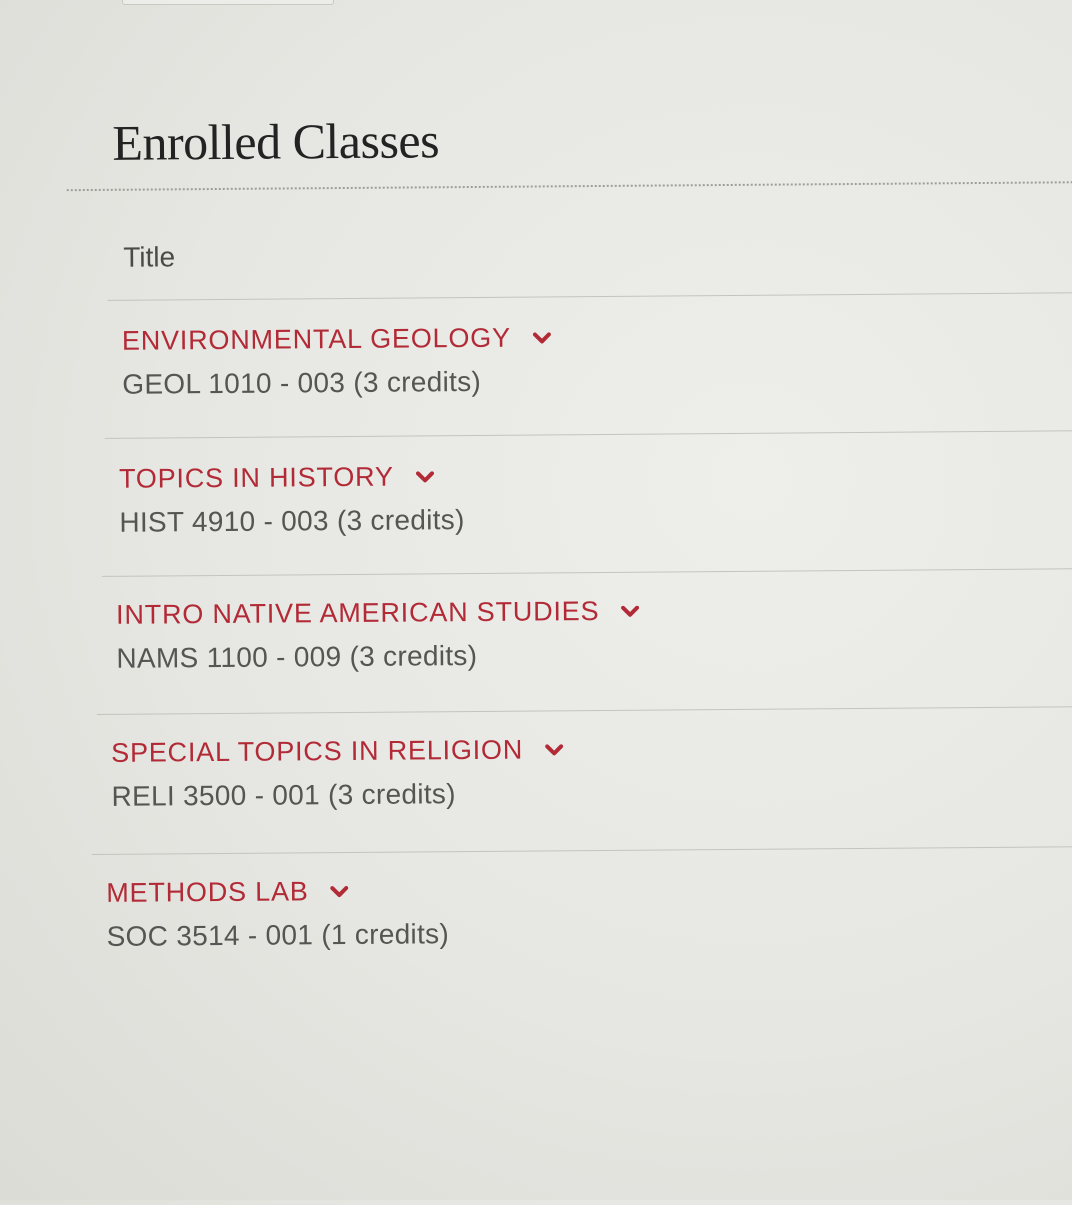 The image size is (1072, 1205). I want to click on class-title: METHODS LAB, so click(207, 892).